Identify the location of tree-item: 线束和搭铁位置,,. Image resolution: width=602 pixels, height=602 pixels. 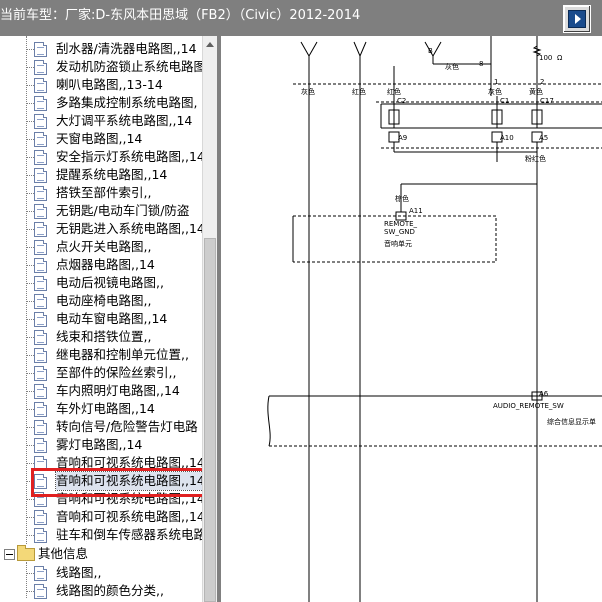
(118, 337).